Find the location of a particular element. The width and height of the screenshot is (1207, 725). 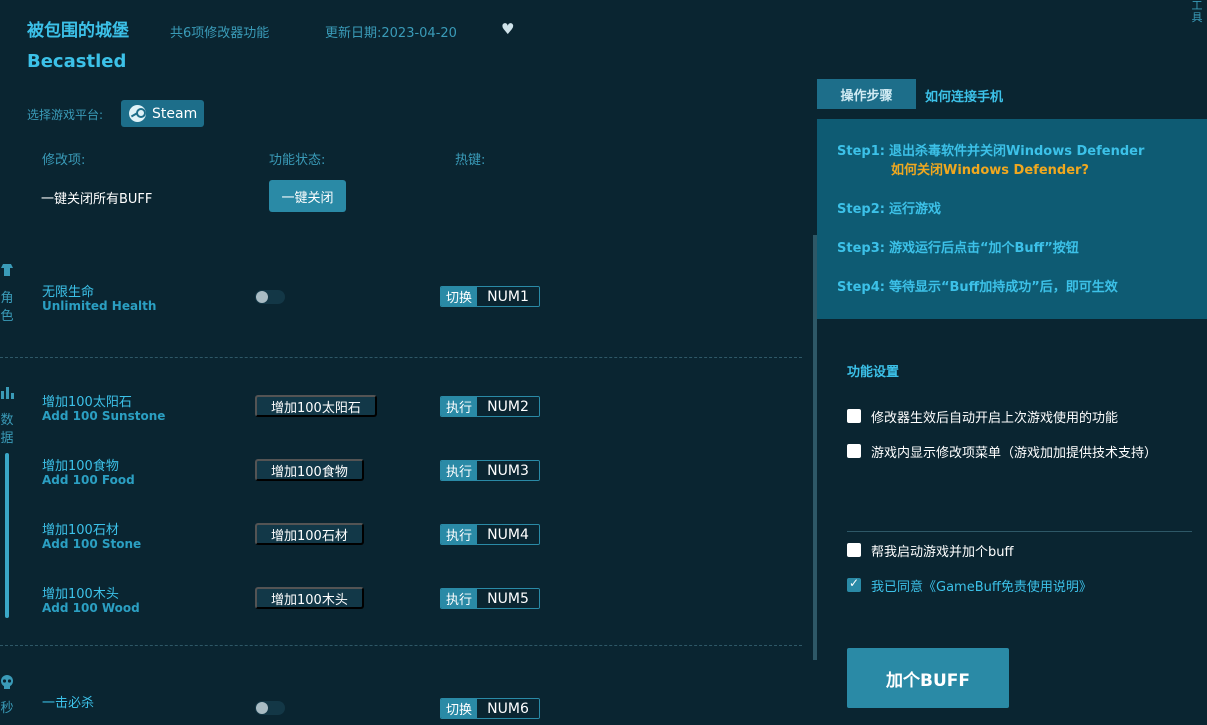

hotkey-key: NUM2 is located at coordinates (508, 406).